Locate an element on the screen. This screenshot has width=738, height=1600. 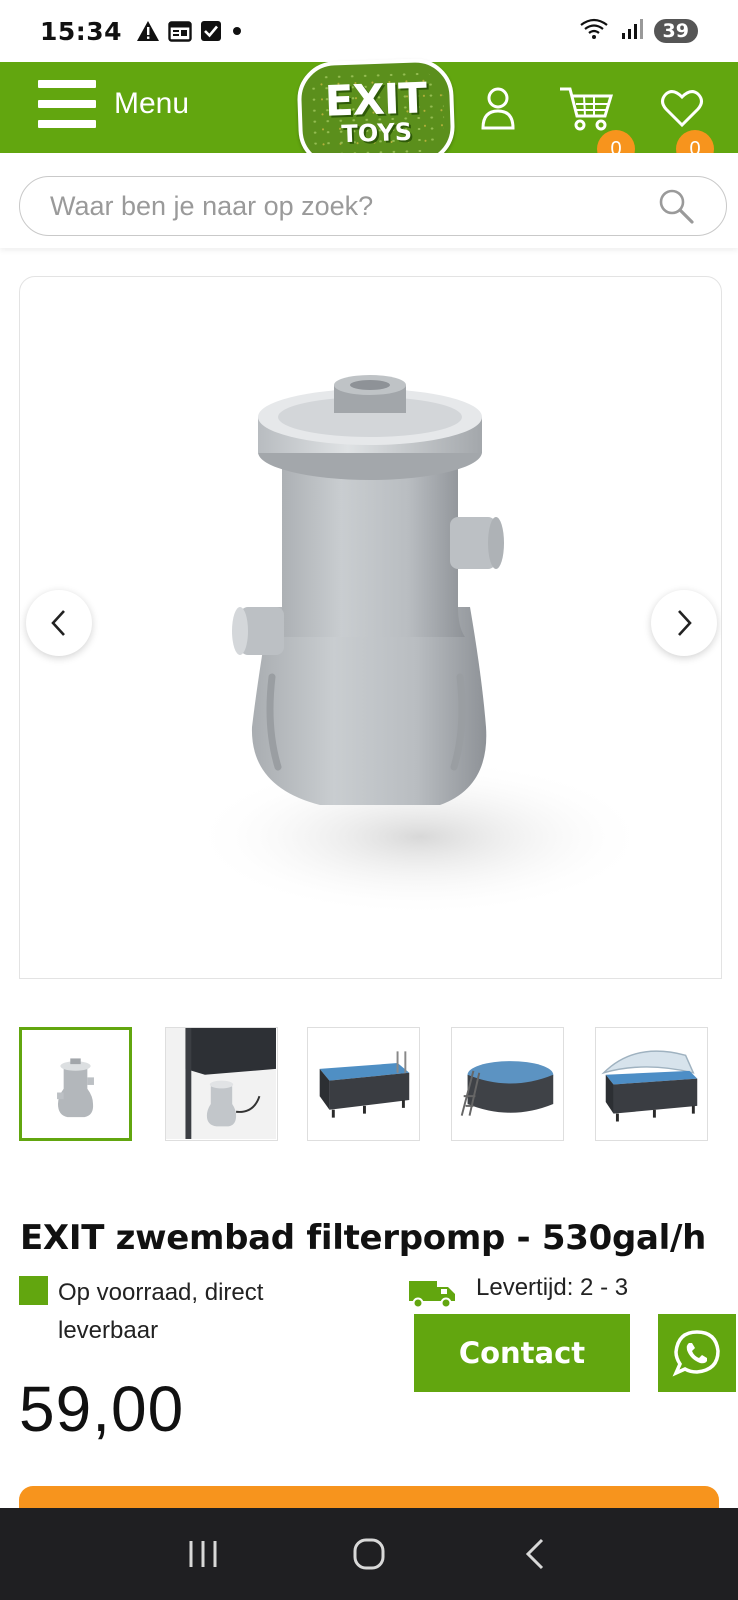
notification-icons is located at coordinates (190, 31).